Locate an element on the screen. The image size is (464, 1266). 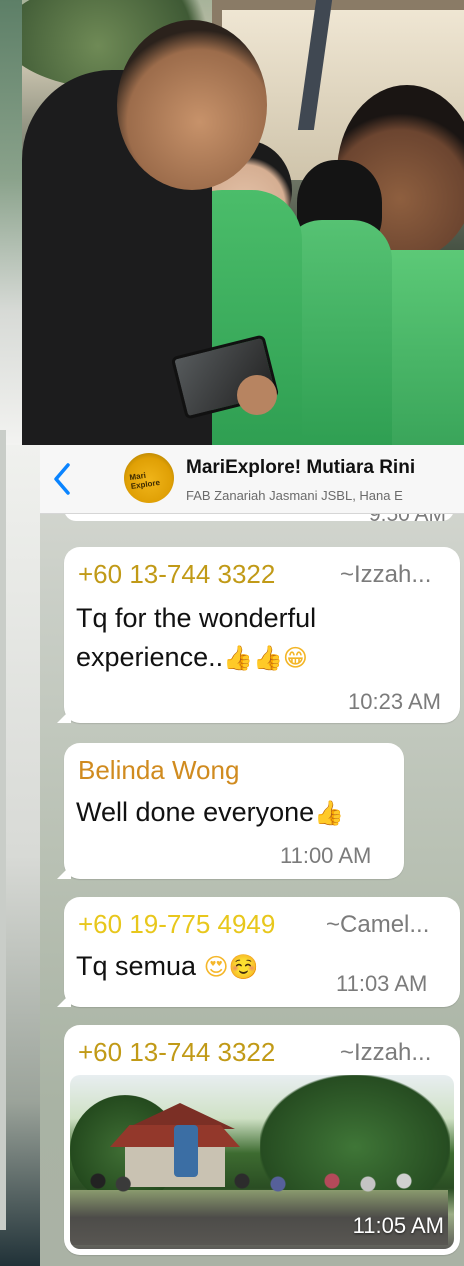
message-image: 11:05 AM is located at coordinates (262, 1162).